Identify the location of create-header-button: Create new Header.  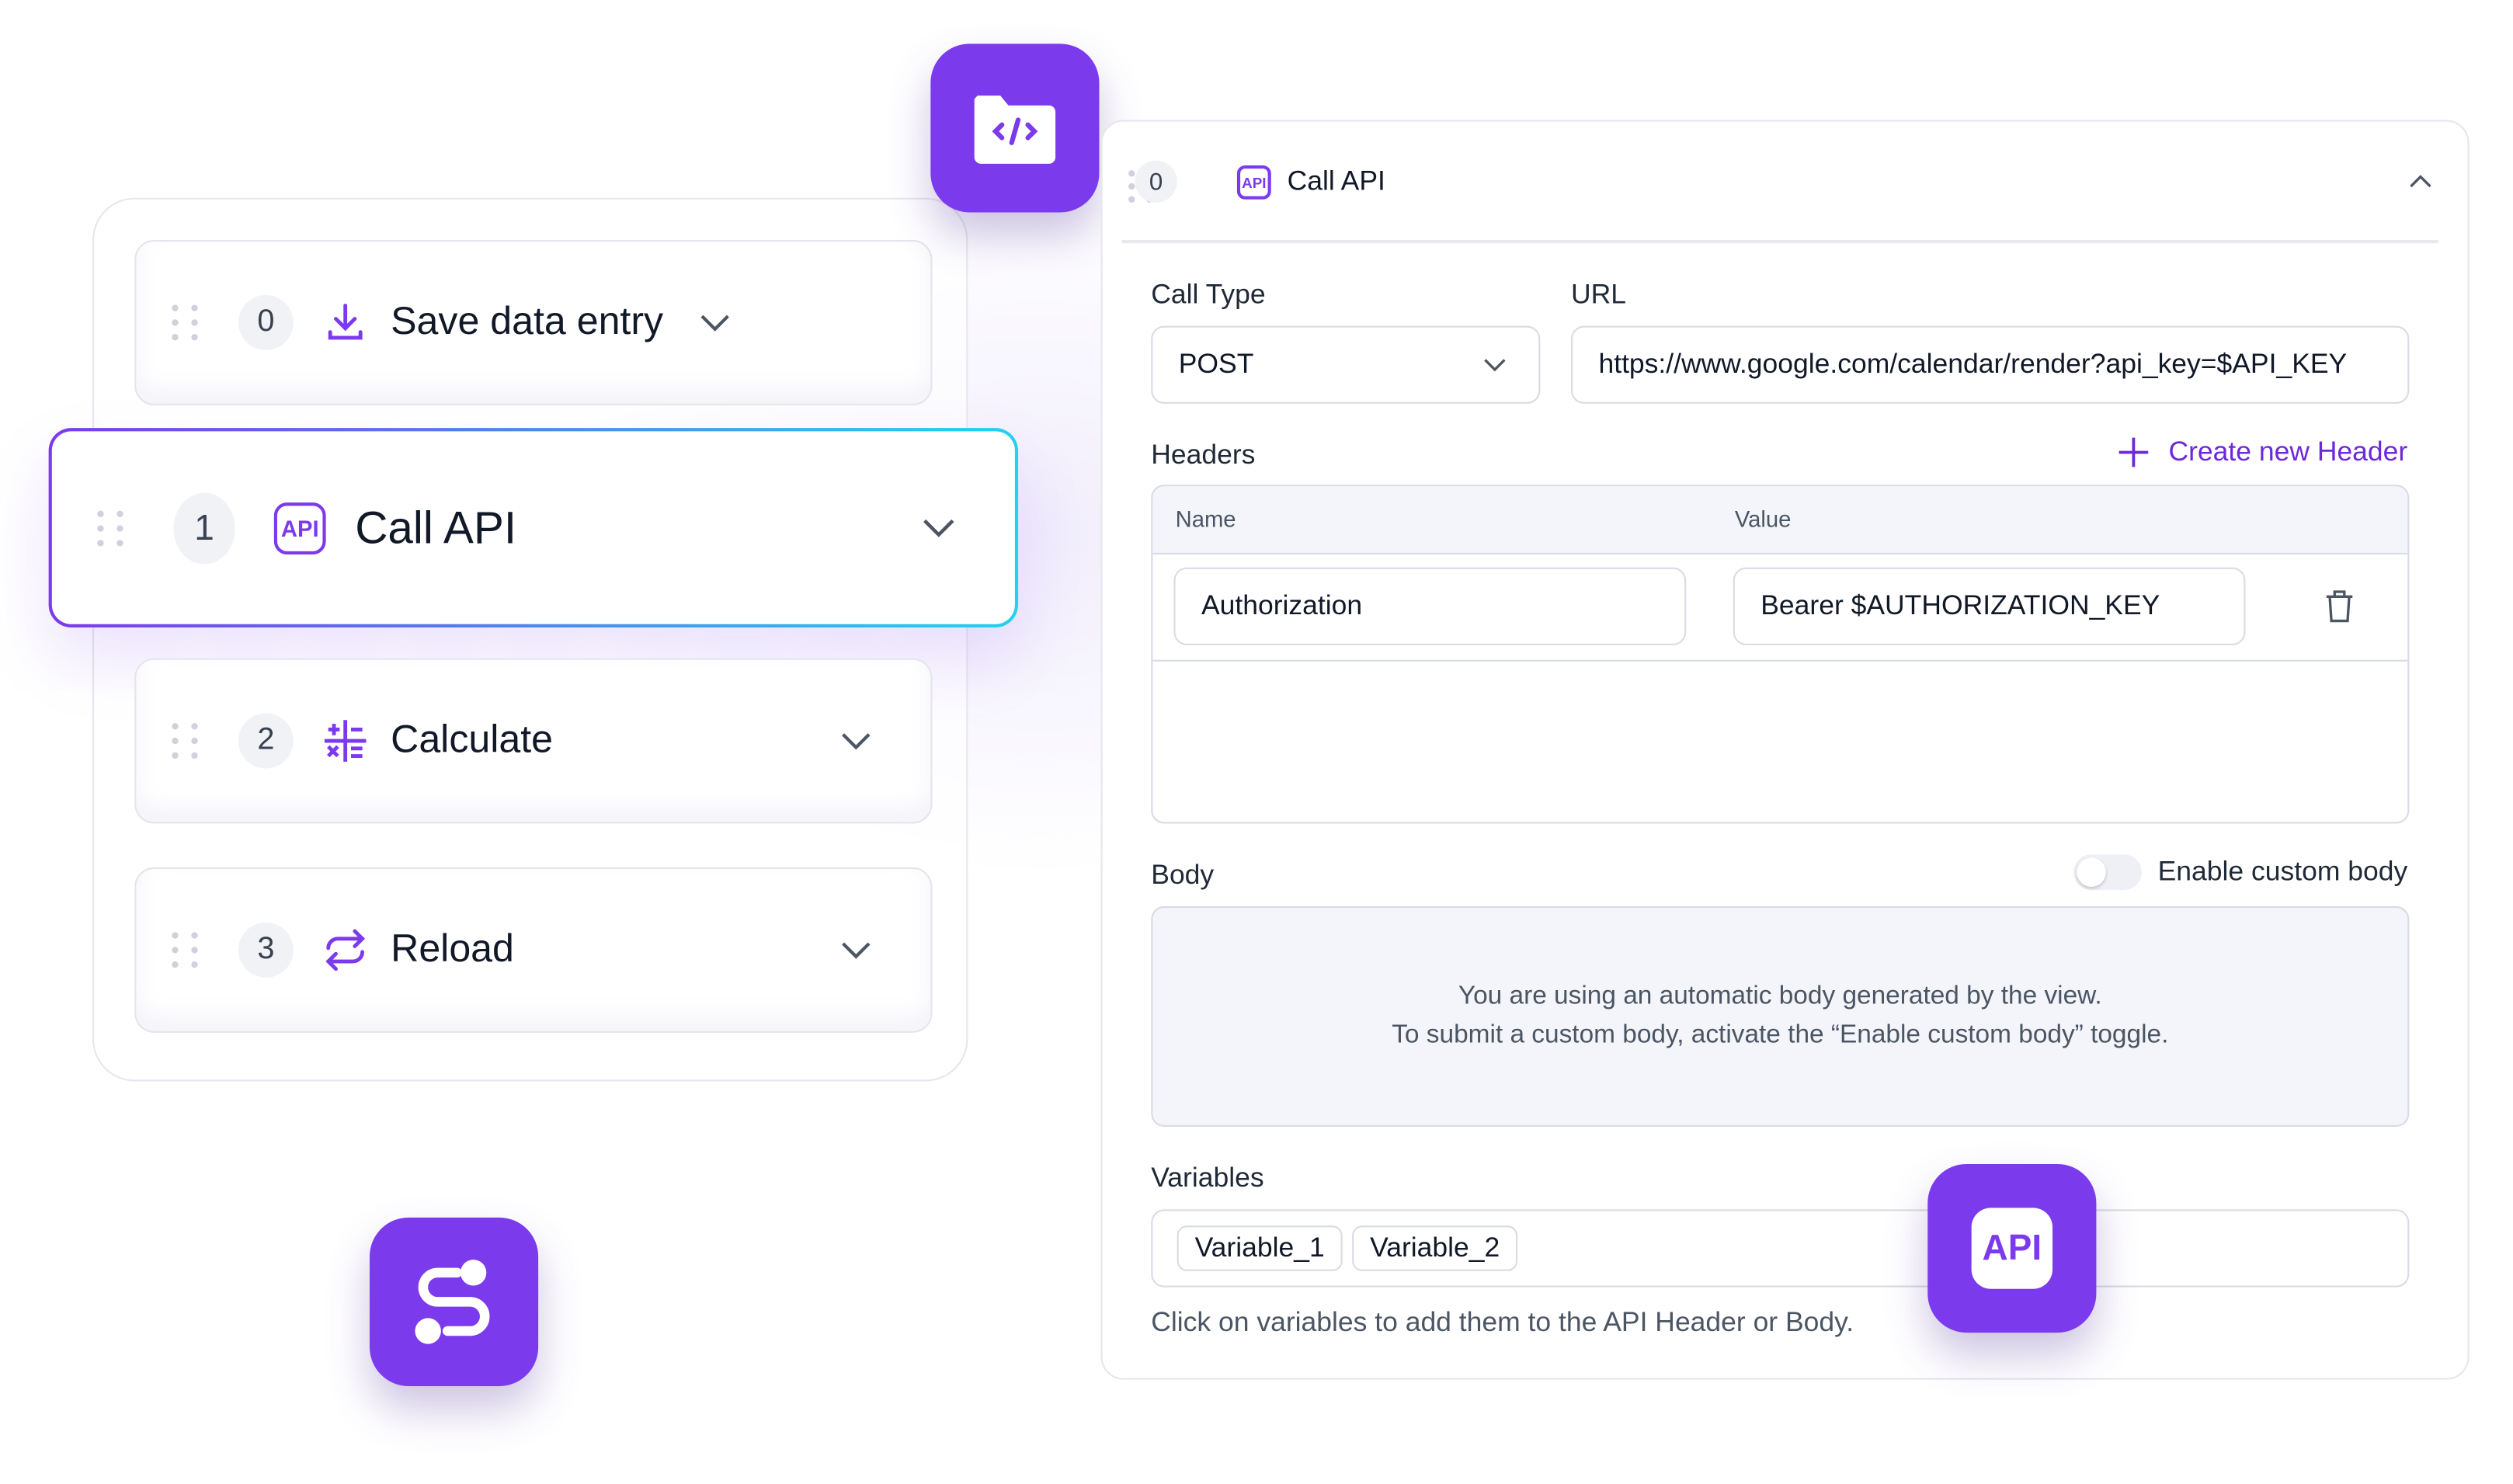
(2262, 453).